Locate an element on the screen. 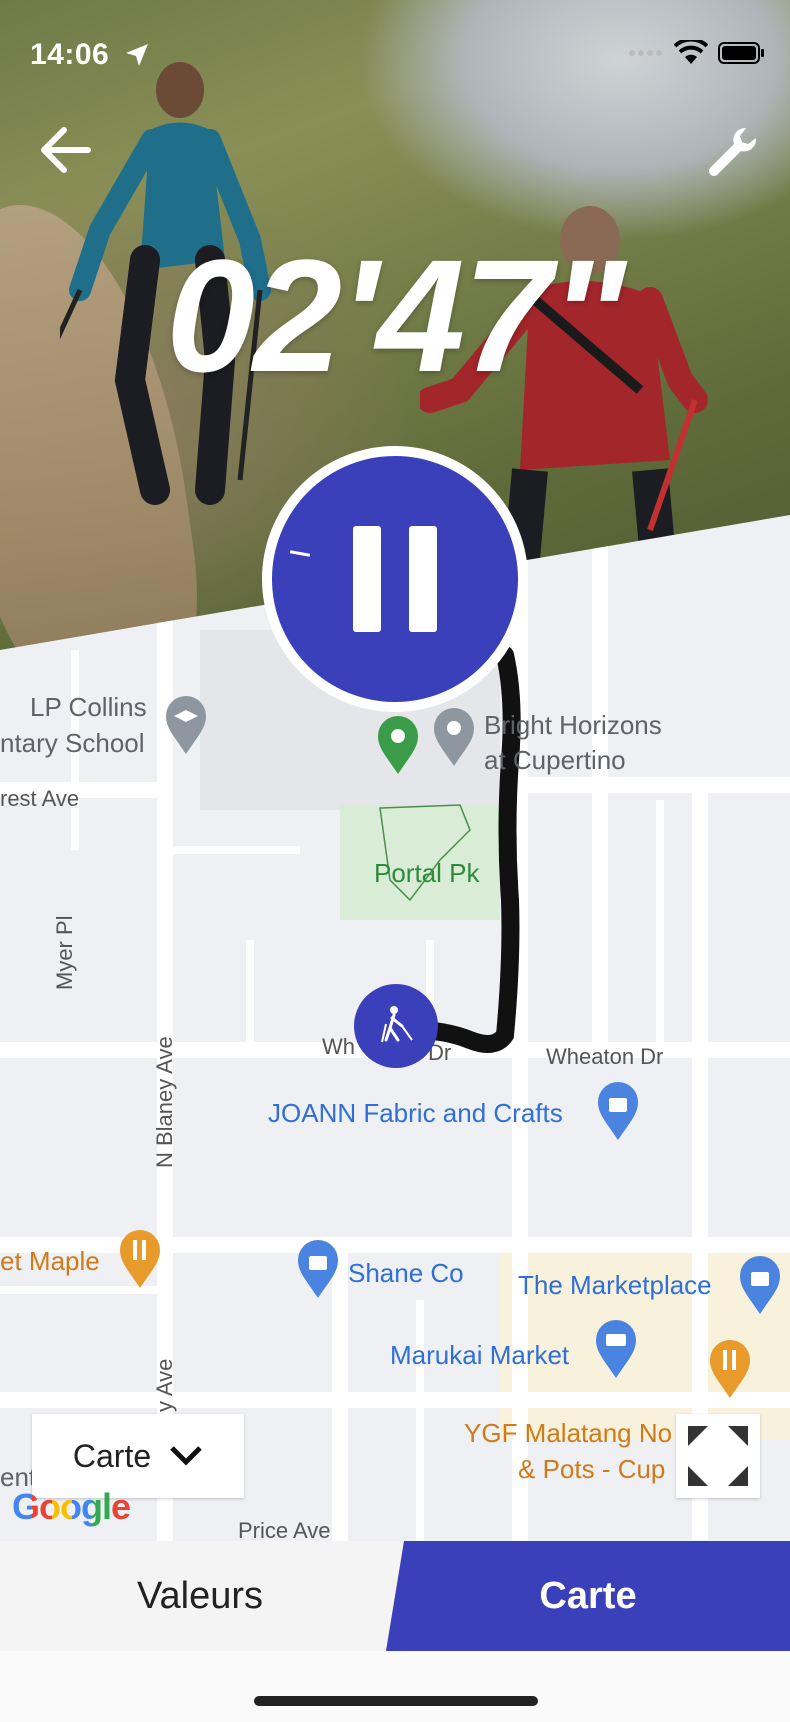 The height and width of the screenshot is (1722, 790). place-label: at Cupertino is located at coordinates (555, 760).